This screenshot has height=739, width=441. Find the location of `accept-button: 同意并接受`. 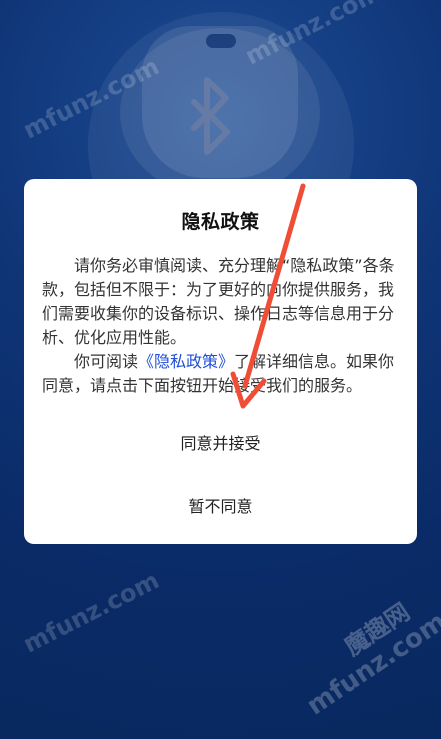

accept-button: 同意并接受 is located at coordinates (220, 442).